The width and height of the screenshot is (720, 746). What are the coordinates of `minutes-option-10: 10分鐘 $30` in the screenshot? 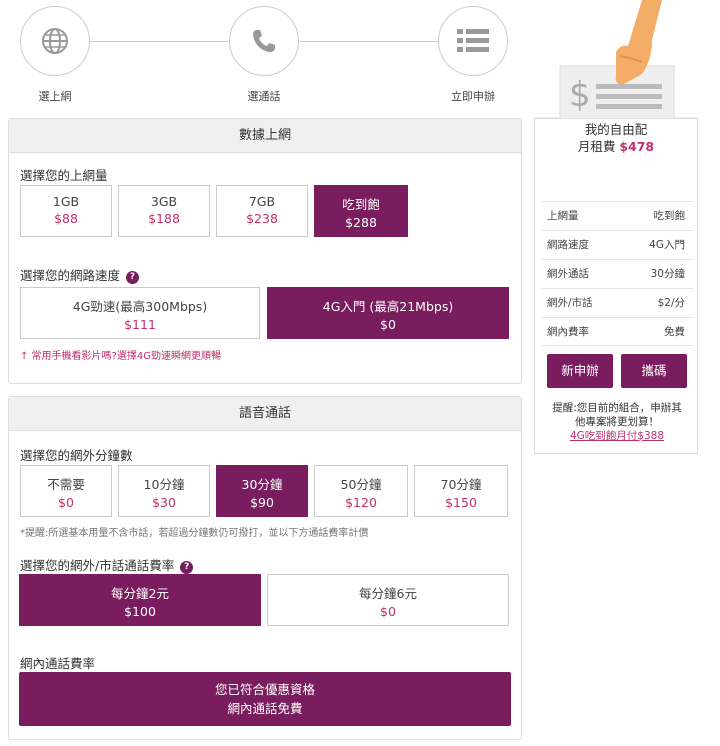 It's located at (164, 491).